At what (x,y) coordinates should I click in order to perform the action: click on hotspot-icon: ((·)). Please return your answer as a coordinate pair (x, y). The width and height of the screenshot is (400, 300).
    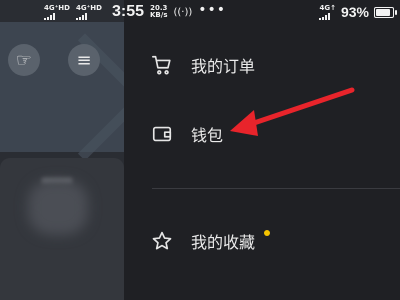
    Looking at the image, I should click on (183, 12).